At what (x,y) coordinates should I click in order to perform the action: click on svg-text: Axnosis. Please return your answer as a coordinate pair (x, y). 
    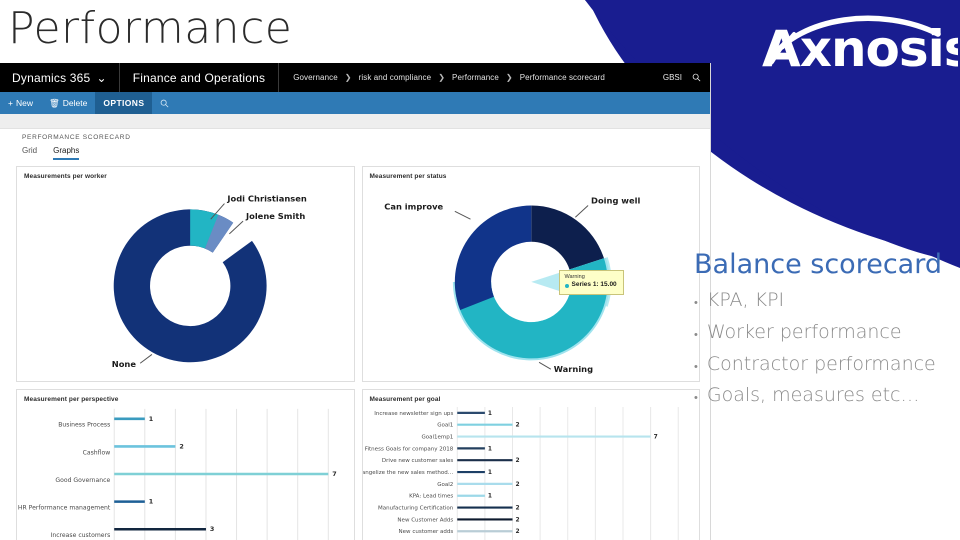
    Looking at the image, I should click on (860, 49).